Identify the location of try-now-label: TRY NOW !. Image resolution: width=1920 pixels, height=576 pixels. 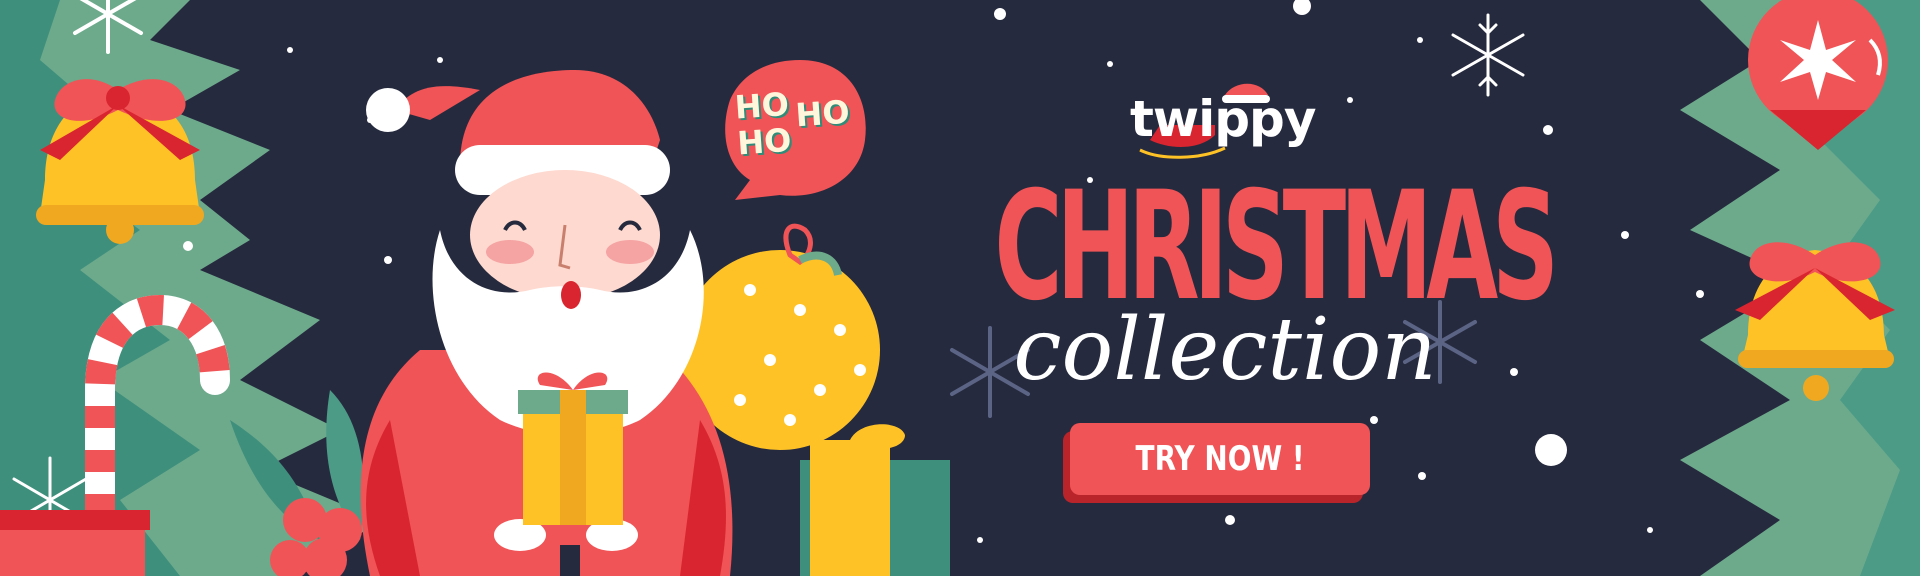
(1220, 459).